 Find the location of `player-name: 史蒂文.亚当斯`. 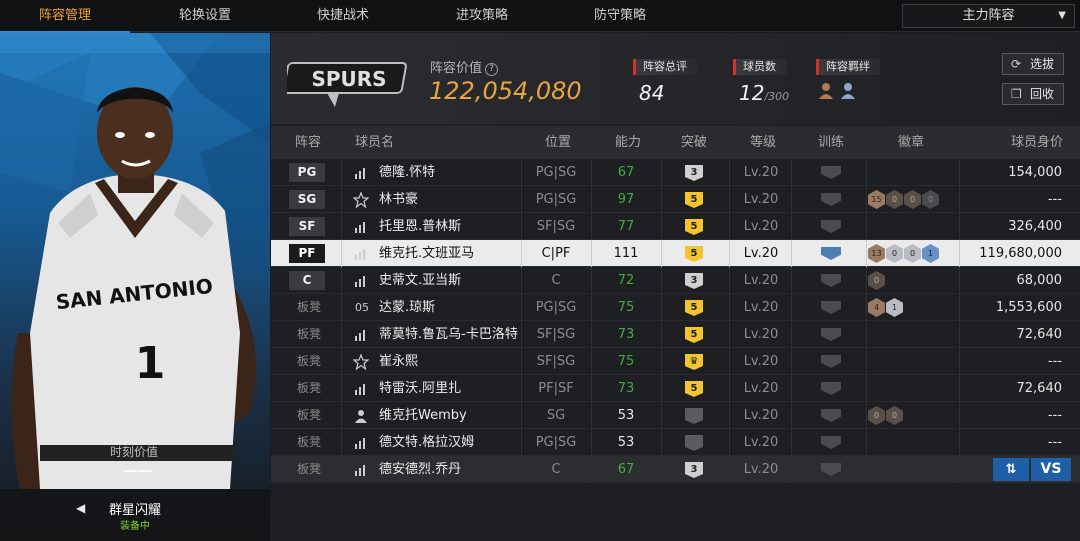

player-name: 史蒂文.亚当斯 is located at coordinates (420, 280).